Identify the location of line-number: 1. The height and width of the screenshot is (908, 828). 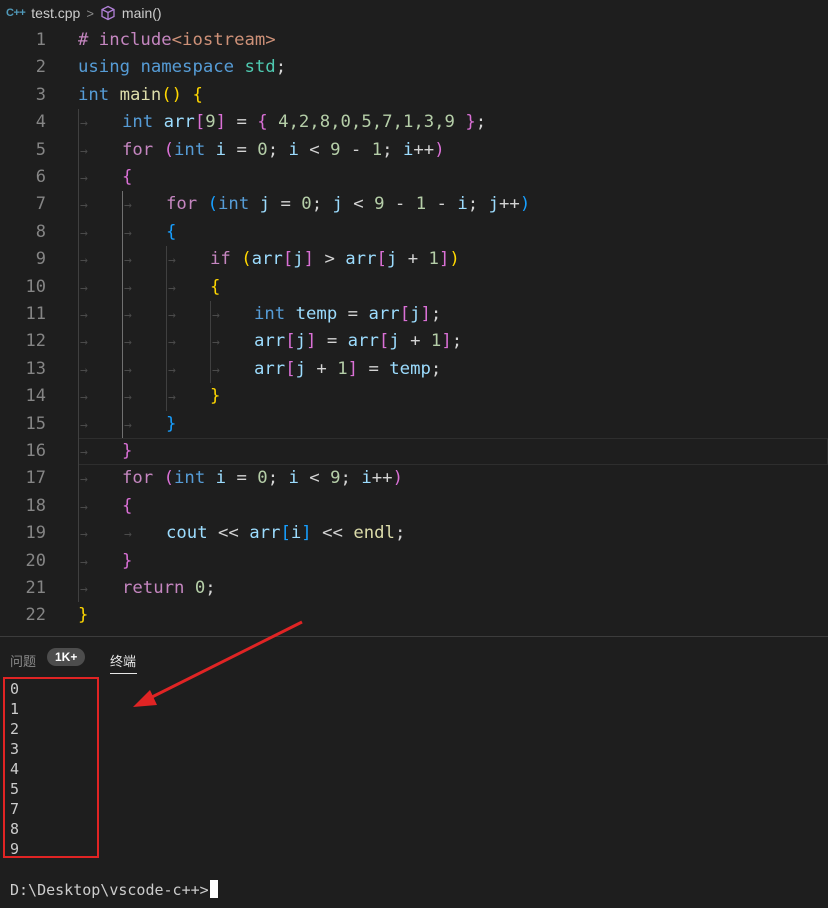
(40, 40).